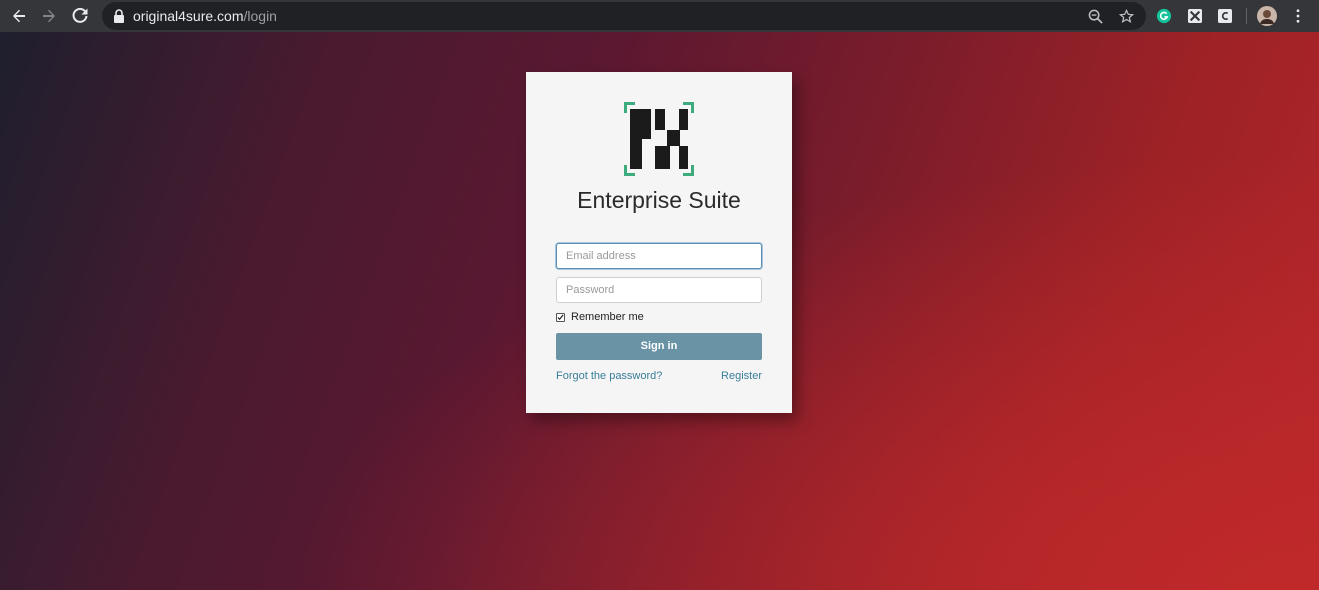  What do you see at coordinates (19, 16) in the screenshot?
I see `back-icon` at bounding box center [19, 16].